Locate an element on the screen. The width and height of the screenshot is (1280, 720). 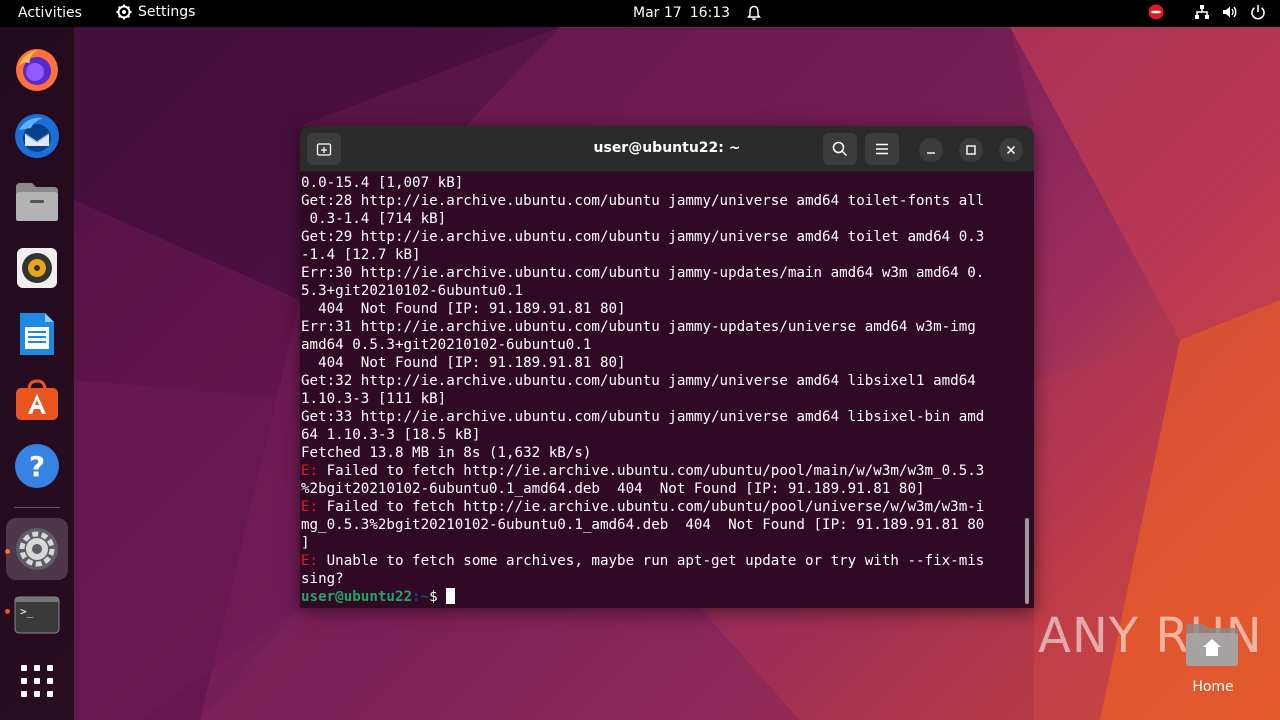
minimize-button is located at coordinates (931, 150).